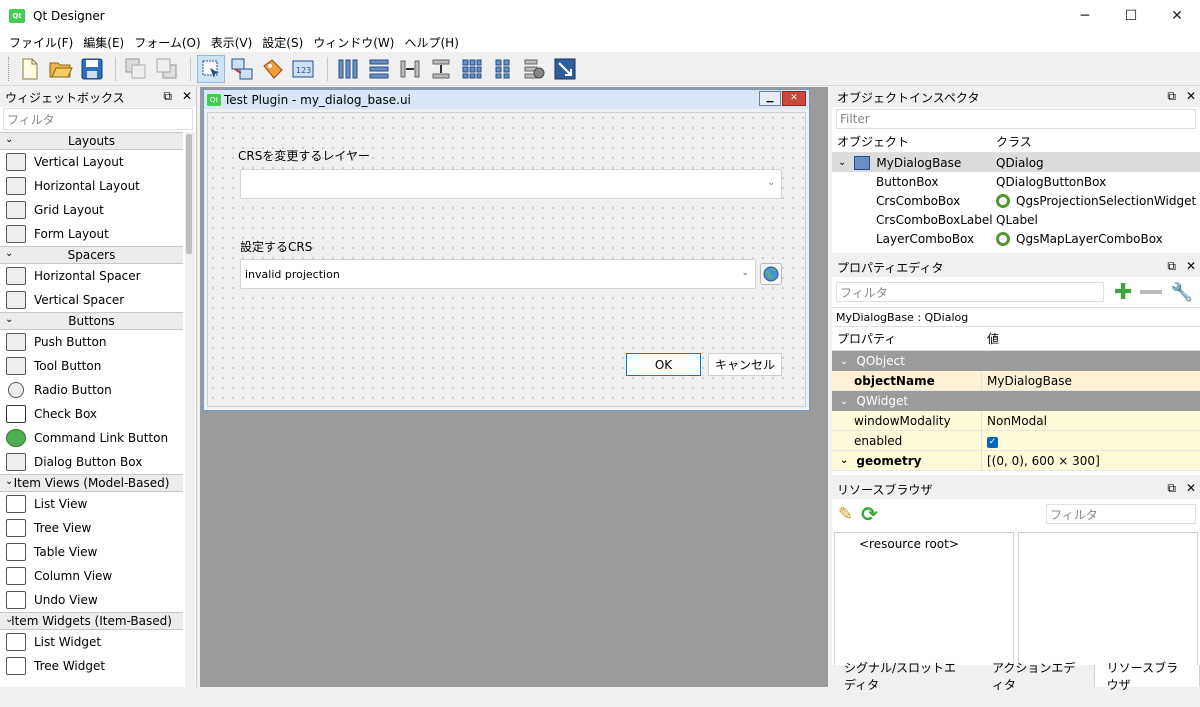  What do you see at coordinates (61, 69) in the screenshot?
I see `open-file-icon` at bounding box center [61, 69].